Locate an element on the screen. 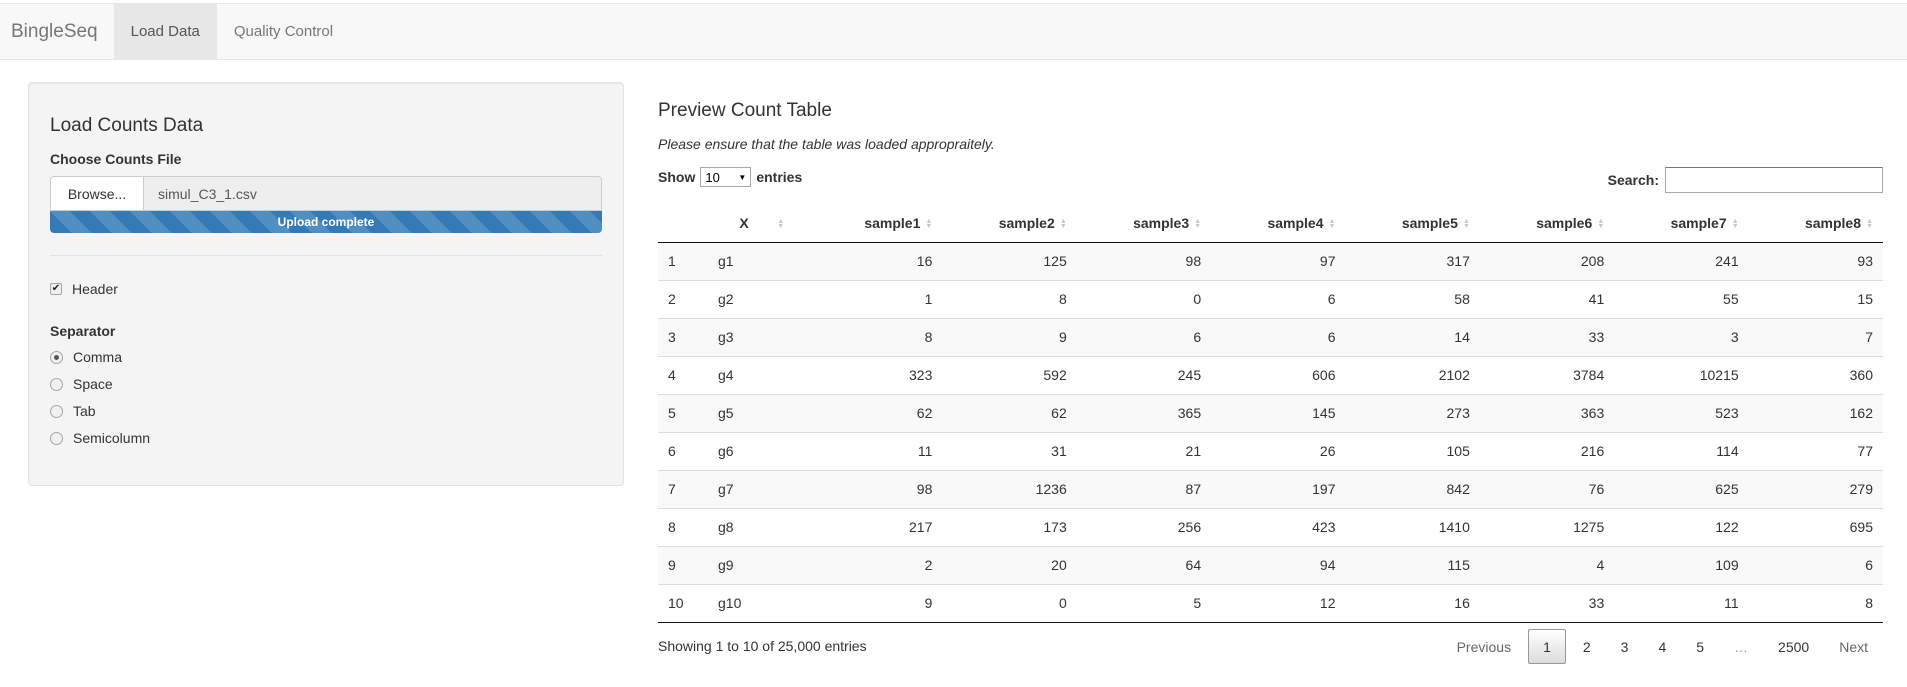 This screenshot has width=1907, height=687. tab-quality-control: Quality Control is located at coordinates (283, 31).